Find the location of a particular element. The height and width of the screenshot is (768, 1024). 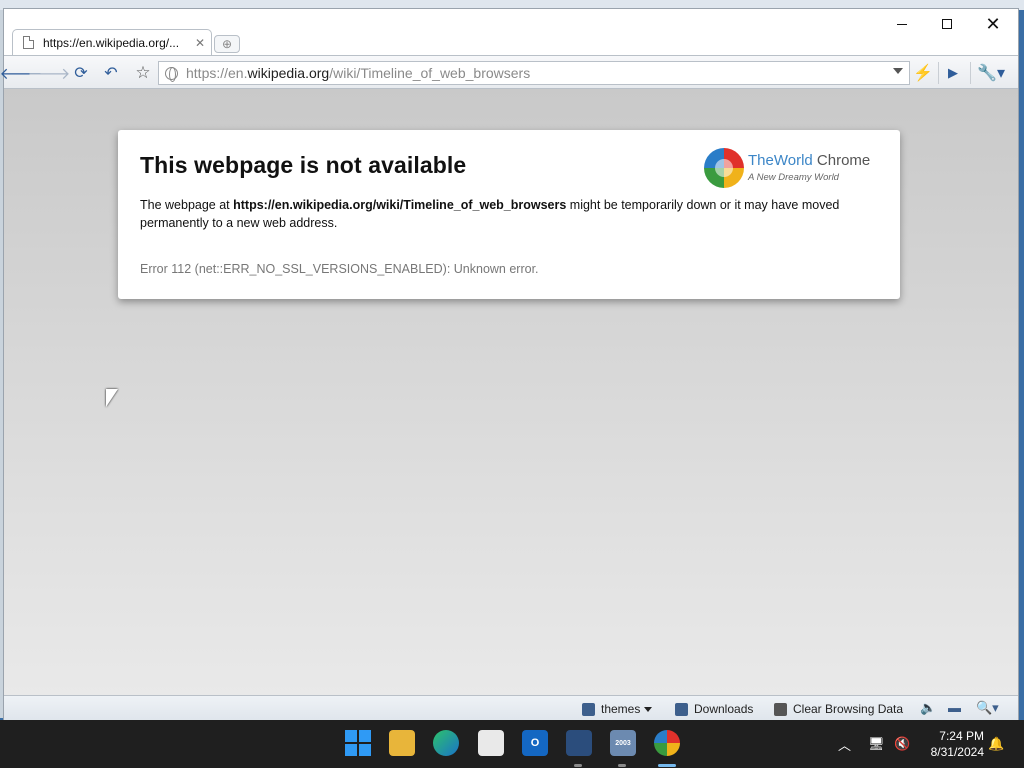

clear-browsing-data-button: Clear Browsing Data is located at coordinates (838, 709).